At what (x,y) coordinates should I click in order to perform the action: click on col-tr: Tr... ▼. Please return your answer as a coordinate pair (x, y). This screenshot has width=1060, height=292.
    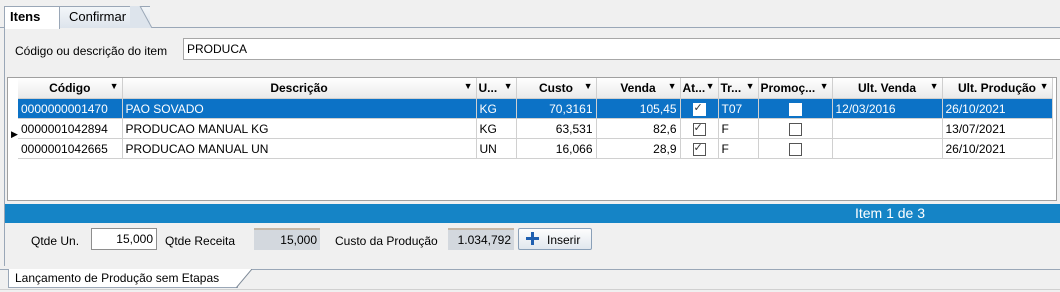
    Looking at the image, I should click on (738, 88).